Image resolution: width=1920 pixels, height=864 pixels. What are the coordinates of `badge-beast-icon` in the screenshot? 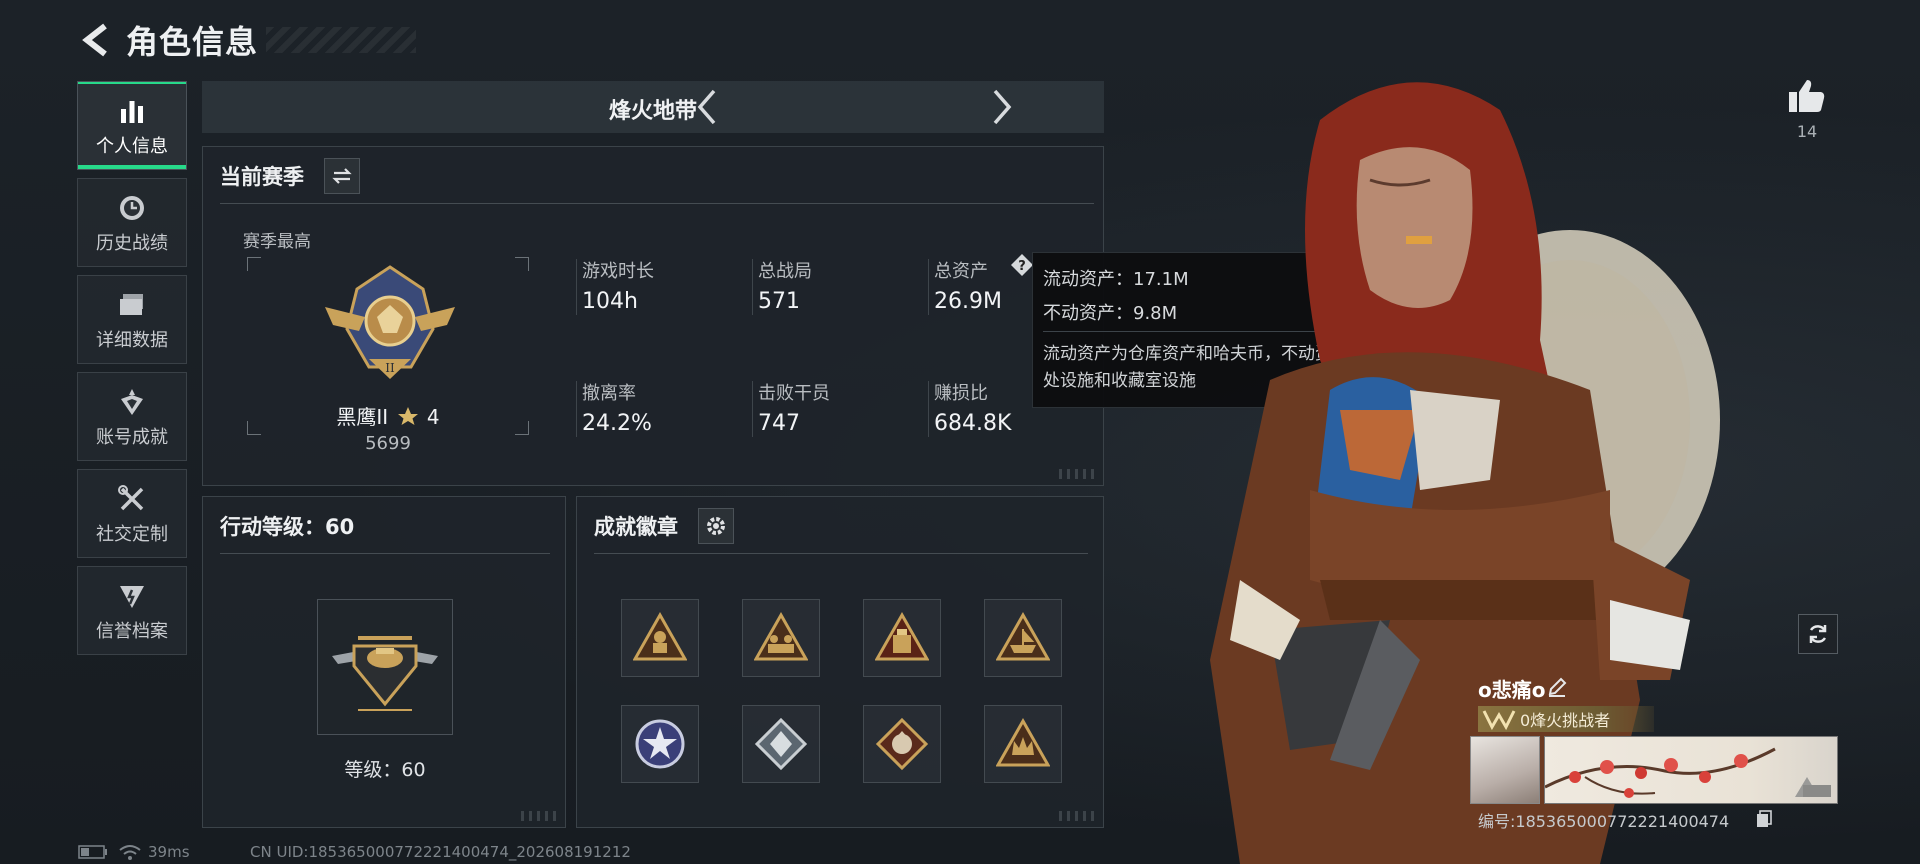 It's located at (902, 744).